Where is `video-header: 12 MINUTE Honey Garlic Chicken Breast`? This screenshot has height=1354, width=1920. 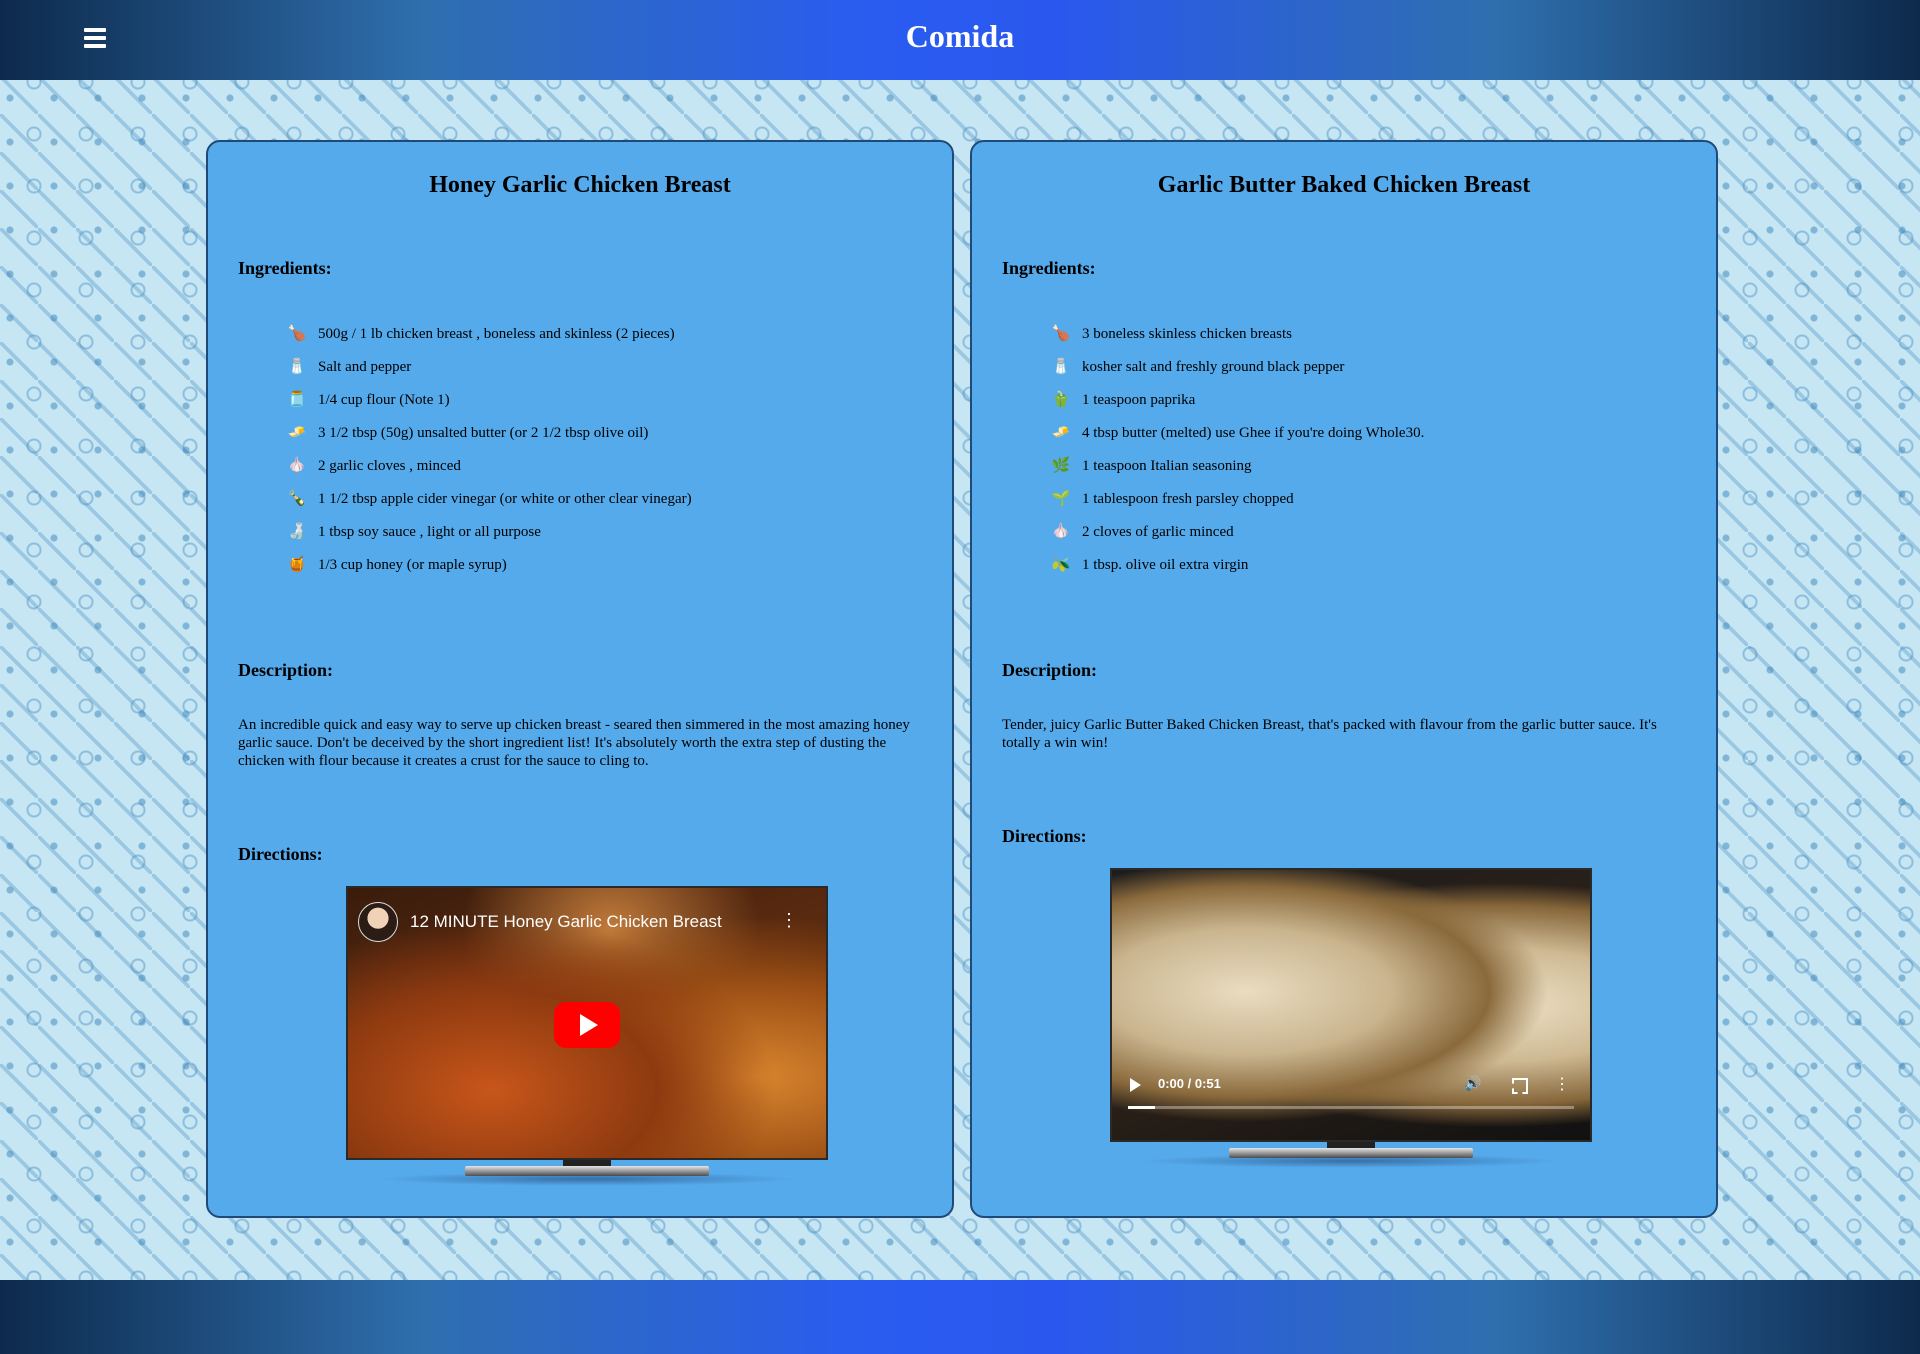 video-header: 12 MINUTE Honey Garlic Chicken Breast is located at coordinates (540, 922).